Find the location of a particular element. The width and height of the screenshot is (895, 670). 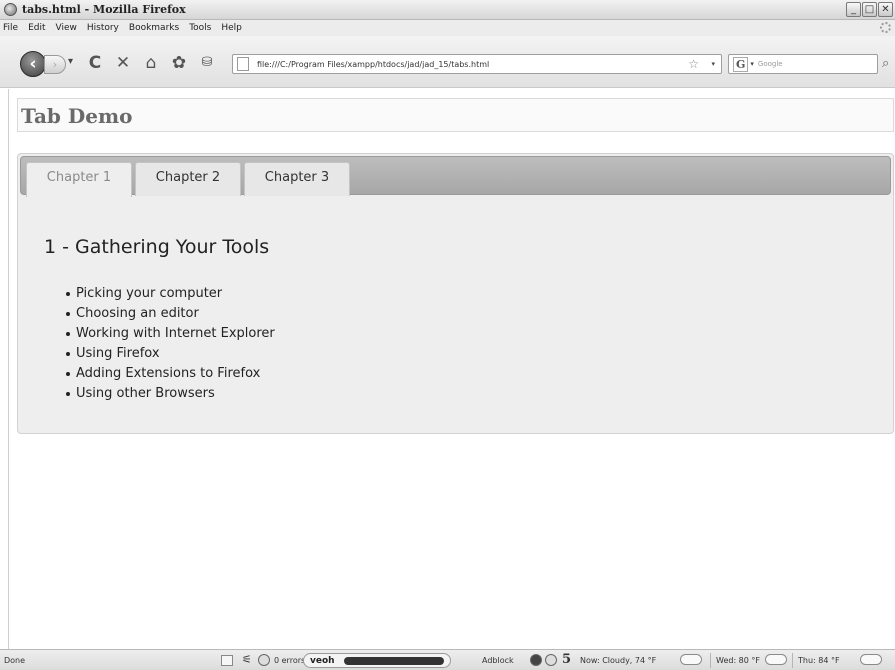

close-button: ✕ is located at coordinates (885, 9).